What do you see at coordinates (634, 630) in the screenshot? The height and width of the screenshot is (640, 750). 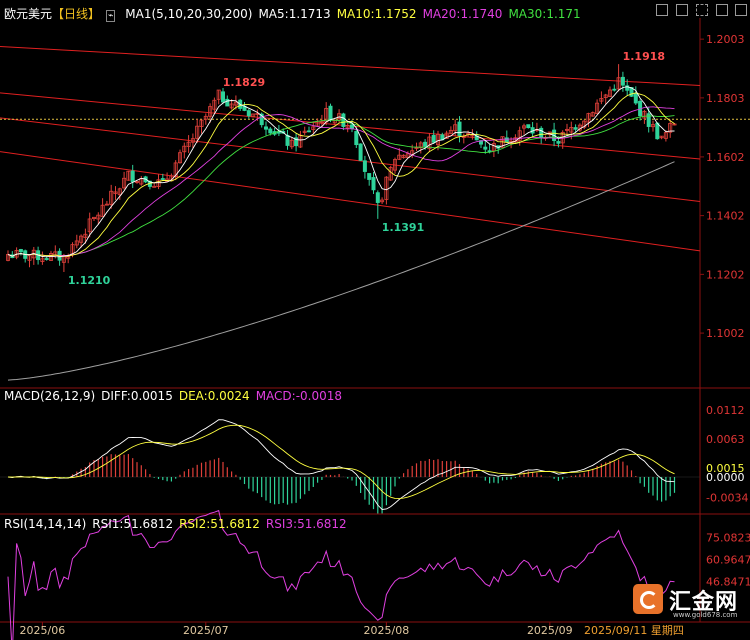 I see `last-date-label: 2025/09/11 星期四` at bounding box center [634, 630].